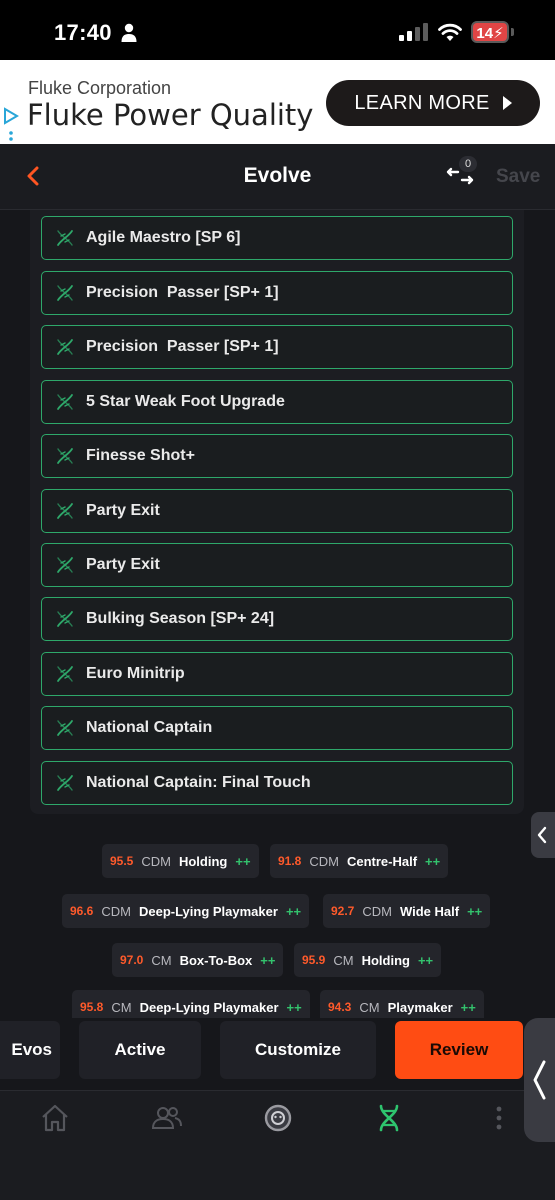 The width and height of the screenshot is (555, 1200). I want to click on role-chip: 94.3 CM Playmaker ++, so click(402, 1004).